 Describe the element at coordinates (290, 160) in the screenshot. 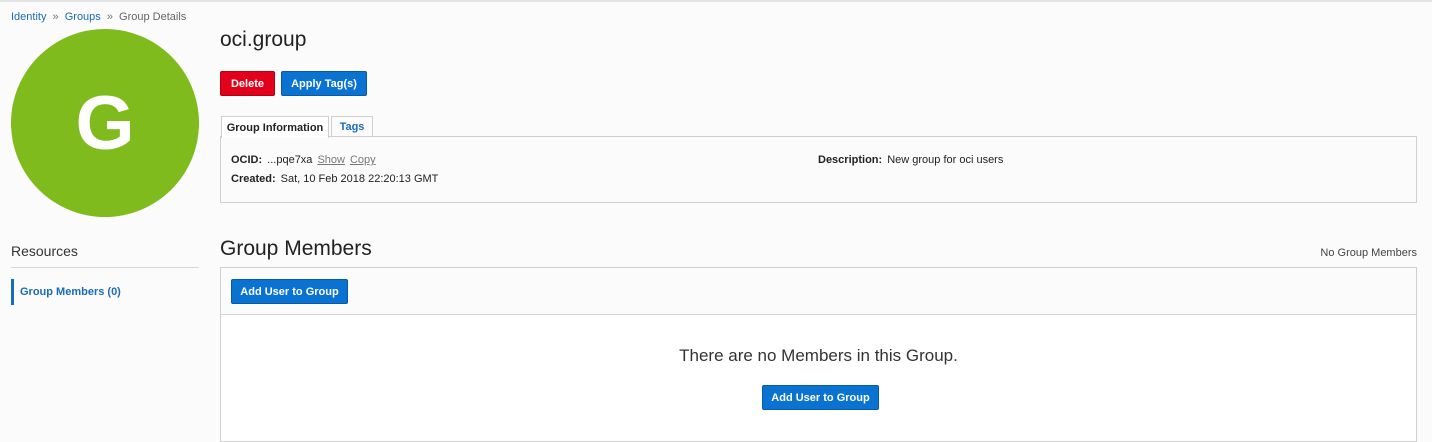

I see `ocid-value: ...pqe7xa` at that location.